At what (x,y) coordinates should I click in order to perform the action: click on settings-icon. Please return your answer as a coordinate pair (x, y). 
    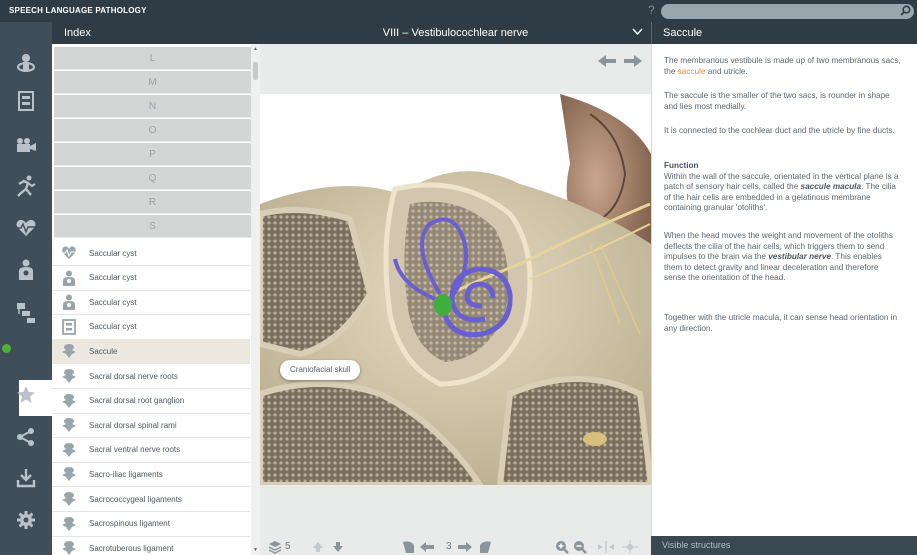
    Looking at the image, I should click on (26, 520).